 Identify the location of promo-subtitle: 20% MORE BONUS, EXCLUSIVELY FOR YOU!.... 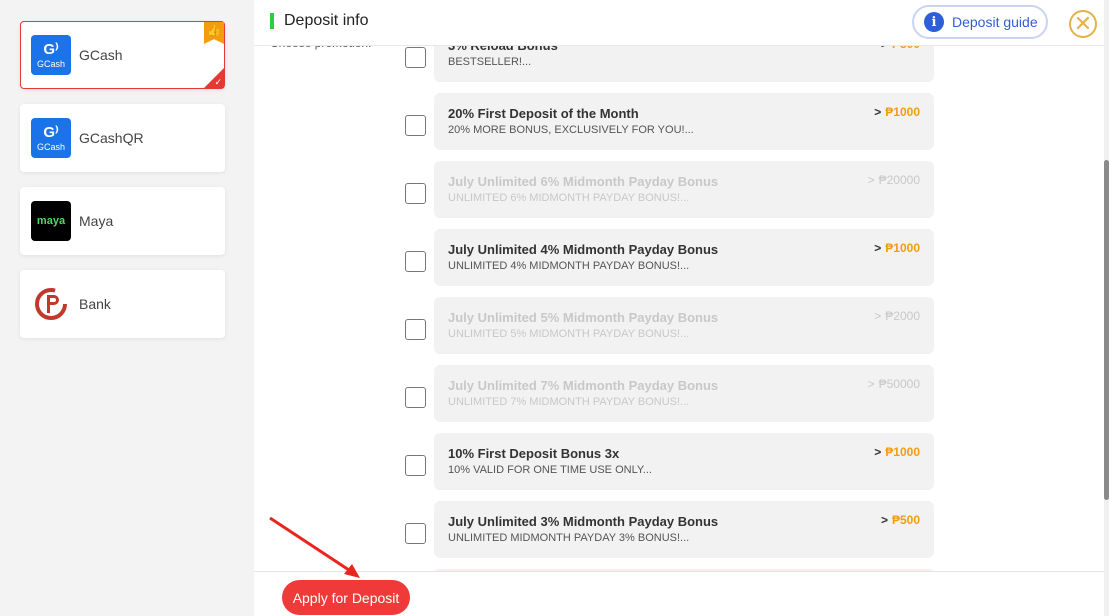
(571, 130).